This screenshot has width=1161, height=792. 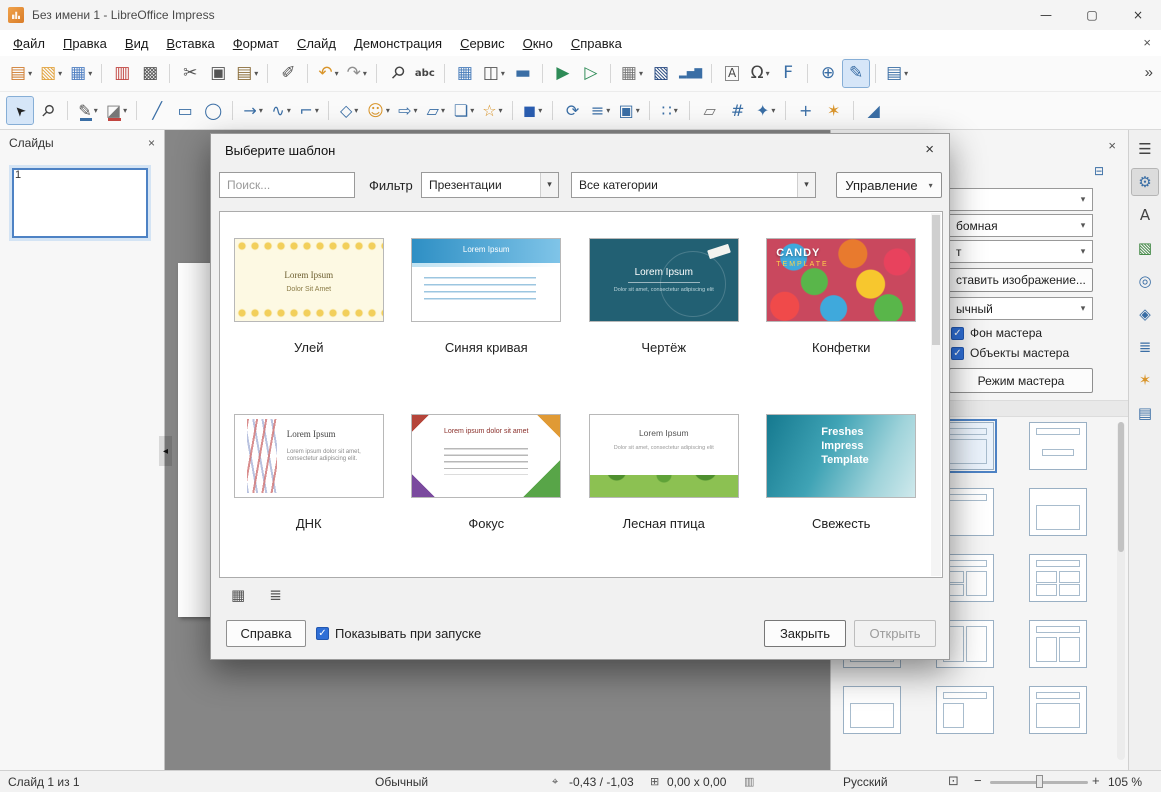 What do you see at coordinates (1099, 171) in the screenshot?
I see `sidebar-deck-menu-icon: ⊟` at bounding box center [1099, 171].